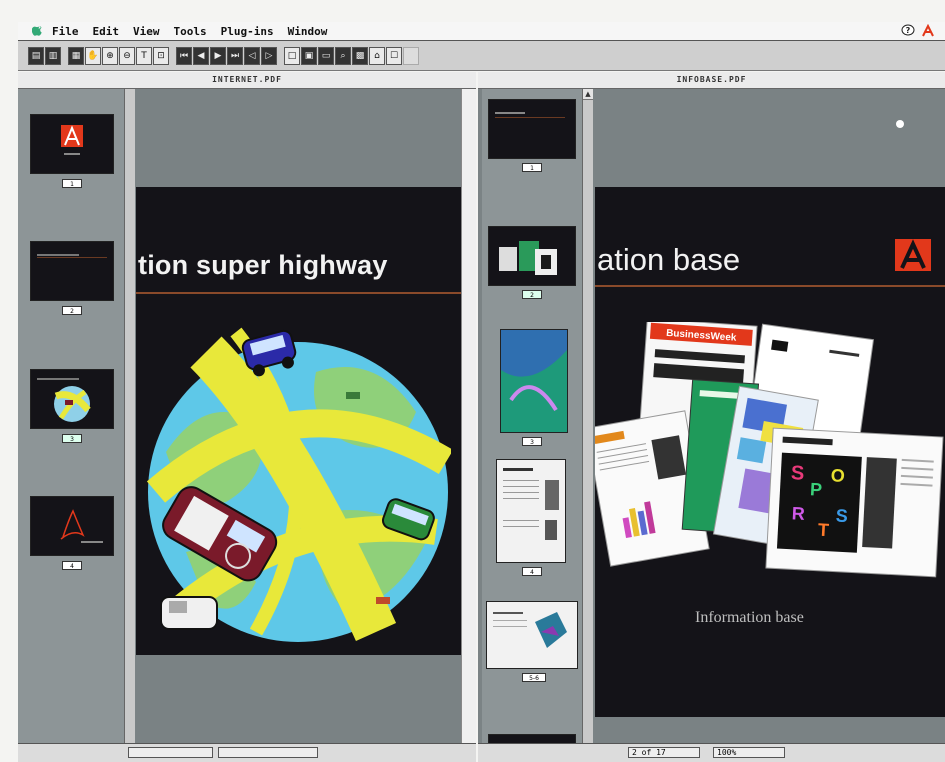 This screenshot has height=762, width=945. What do you see at coordinates (129, 416) in the screenshot?
I see `thumbnail-scrollbar` at bounding box center [129, 416].